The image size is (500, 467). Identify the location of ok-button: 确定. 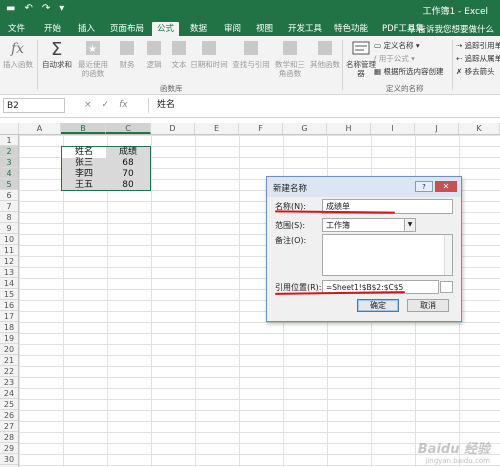
(378, 305).